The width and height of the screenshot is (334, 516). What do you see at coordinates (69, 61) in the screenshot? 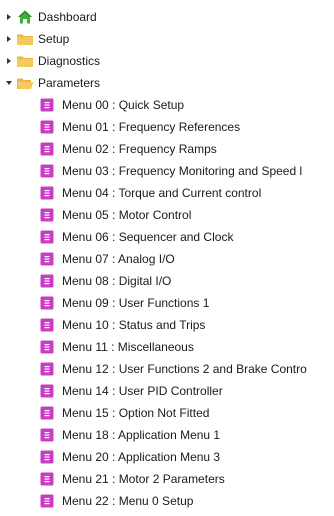
I see `tree-node-label: Diagnostics` at bounding box center [69, 61].